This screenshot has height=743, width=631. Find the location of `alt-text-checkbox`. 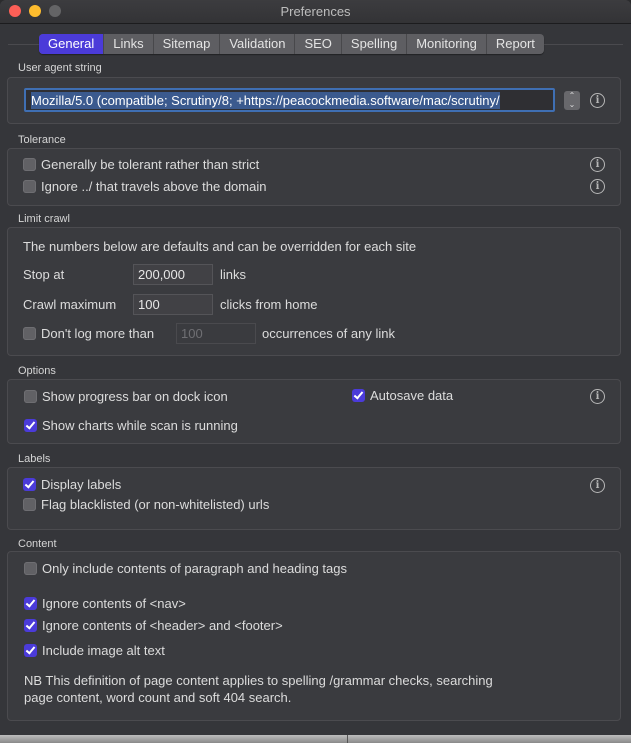

alt-text-checkbox is located at coordinates (30, 650).